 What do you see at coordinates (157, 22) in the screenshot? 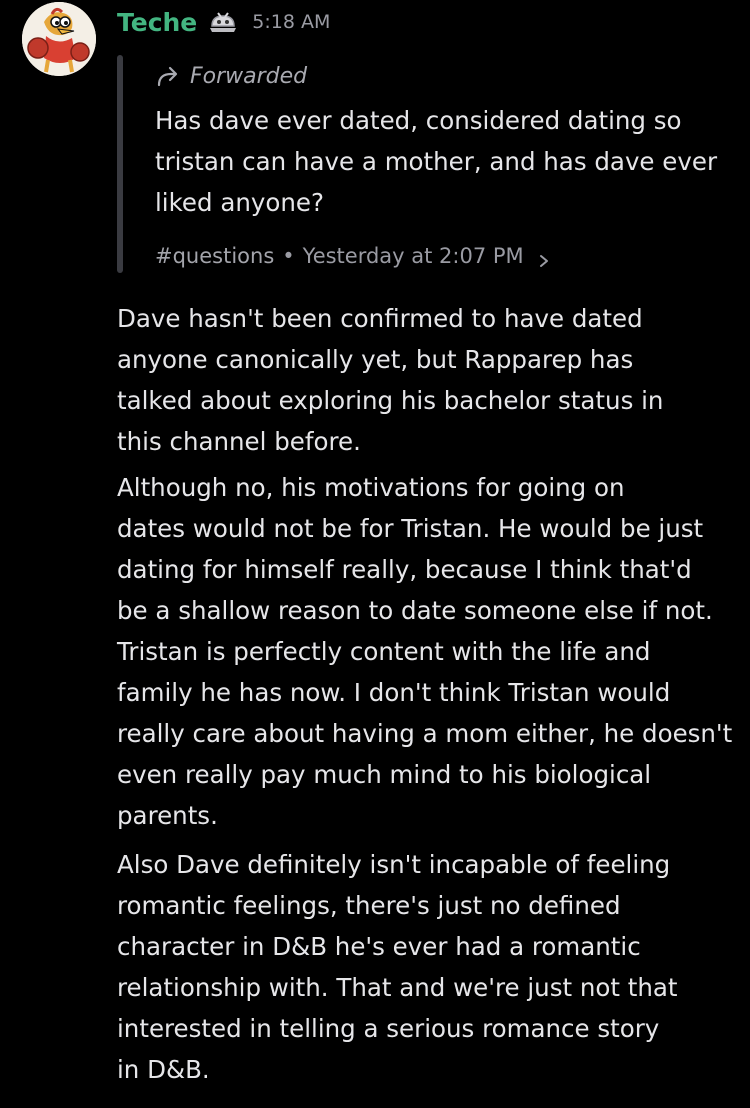
I see `username: Teche` at bounding box center [157, 22].